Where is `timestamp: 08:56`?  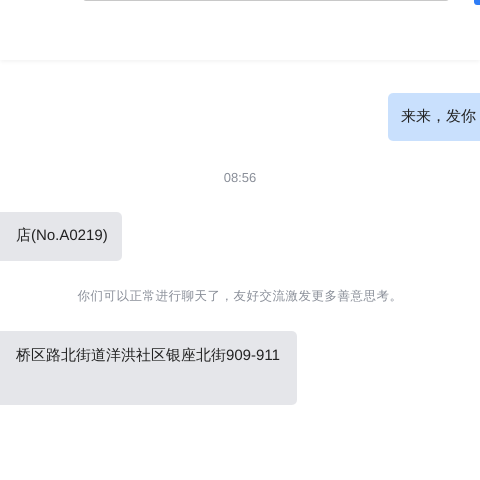 timestamp: 08:56 is located at coordinates (240, 177).